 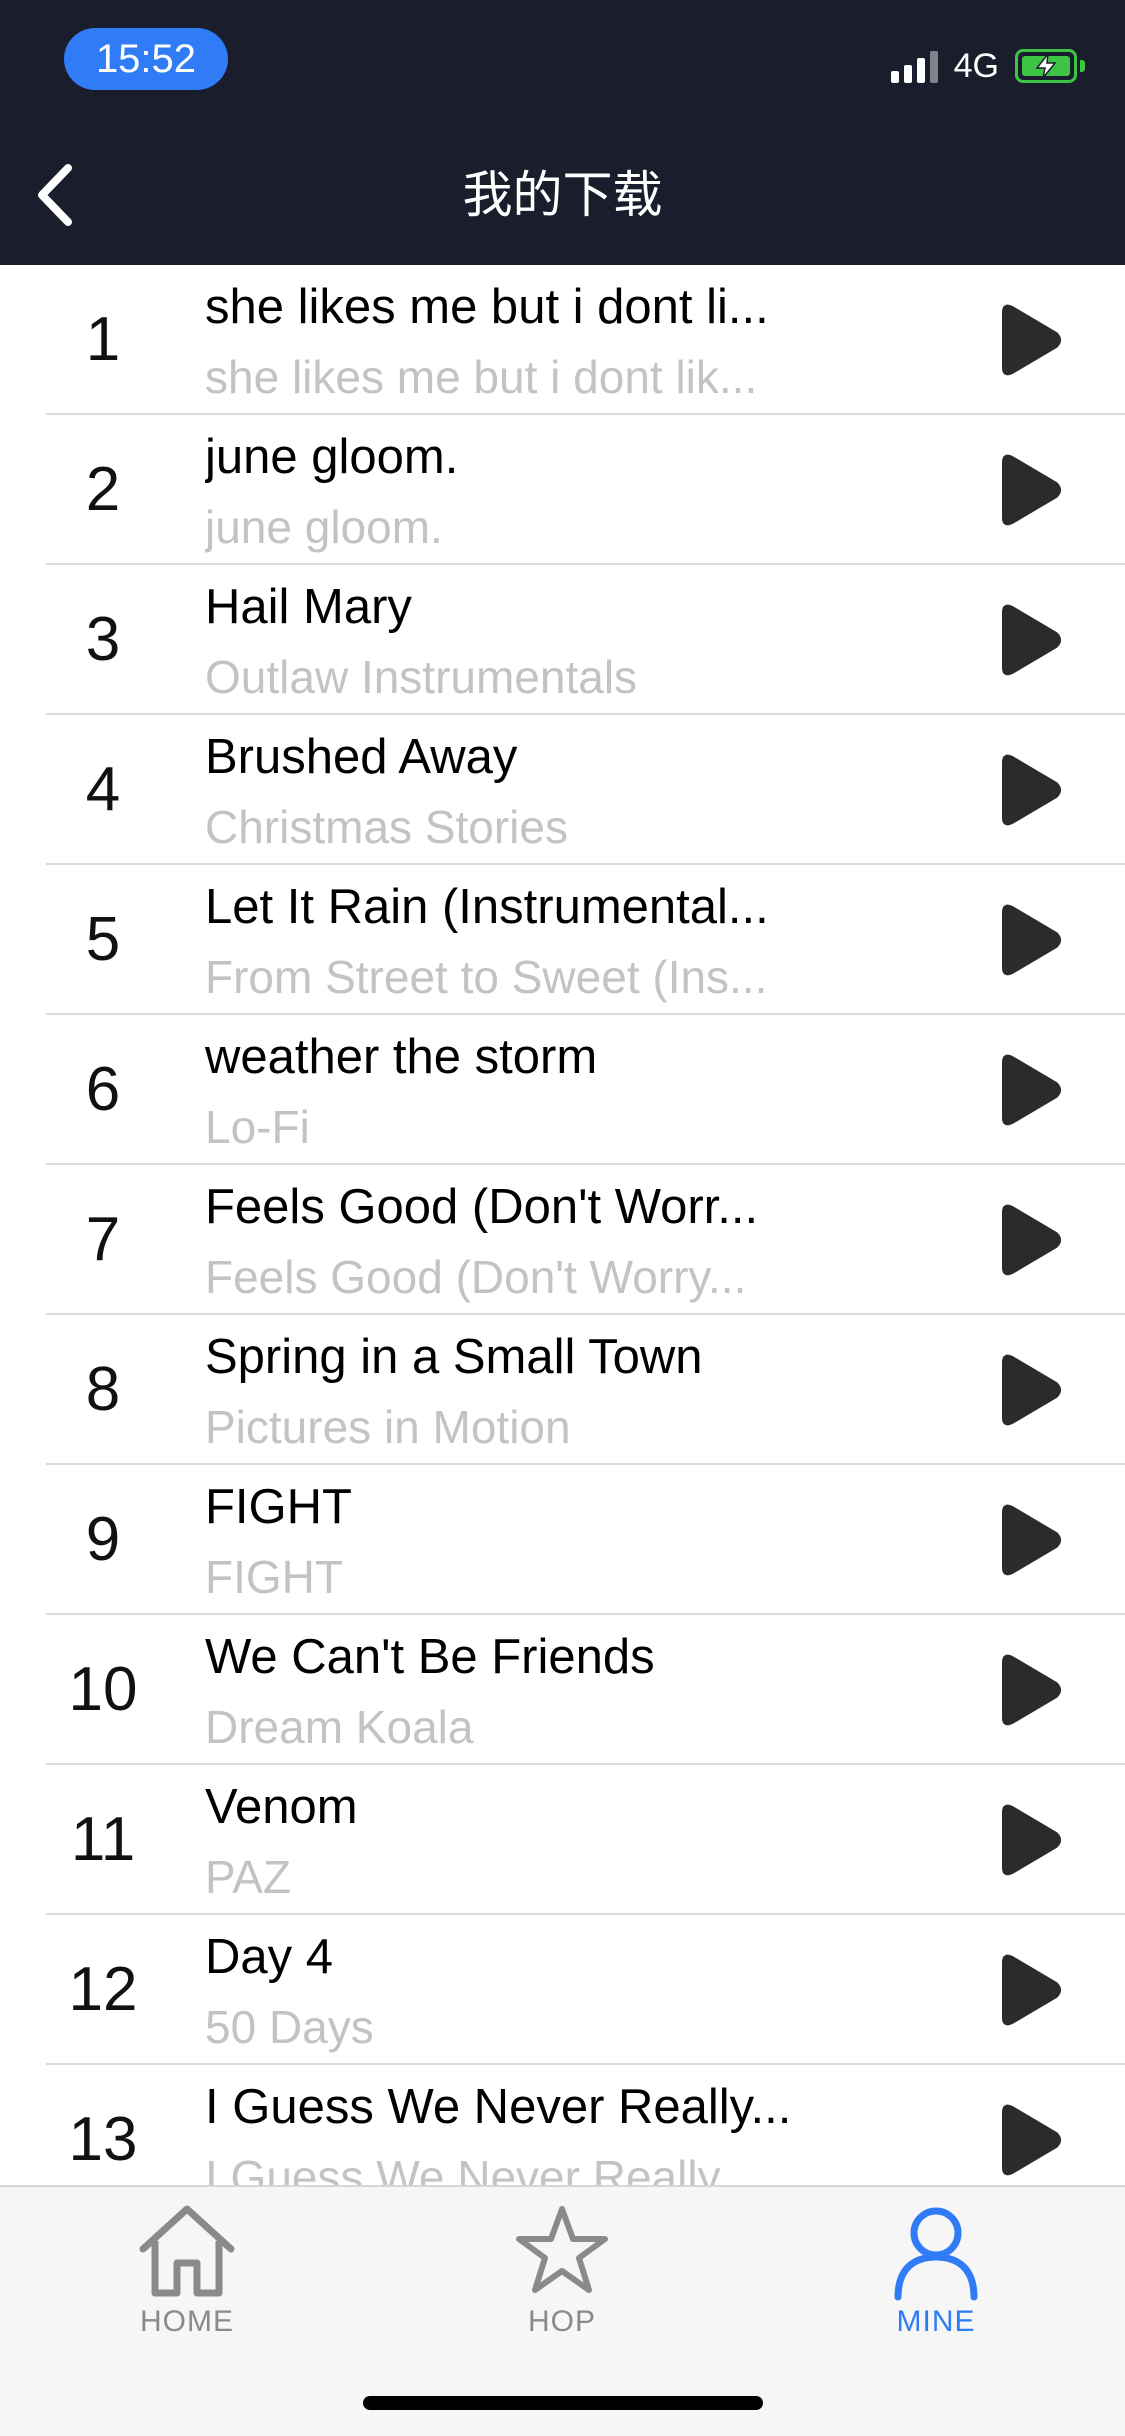 What do you see at coordinates (103, 2139) in the screenshot?
I see `track-number: 13` at bounding box center [103, 2139].